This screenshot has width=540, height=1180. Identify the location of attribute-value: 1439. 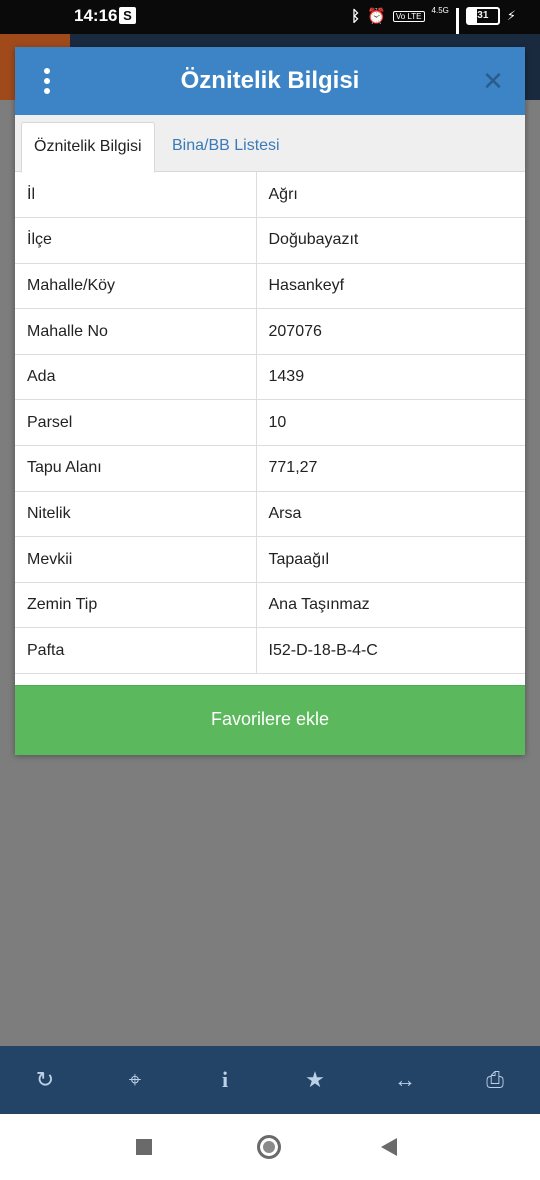
(390, 377).